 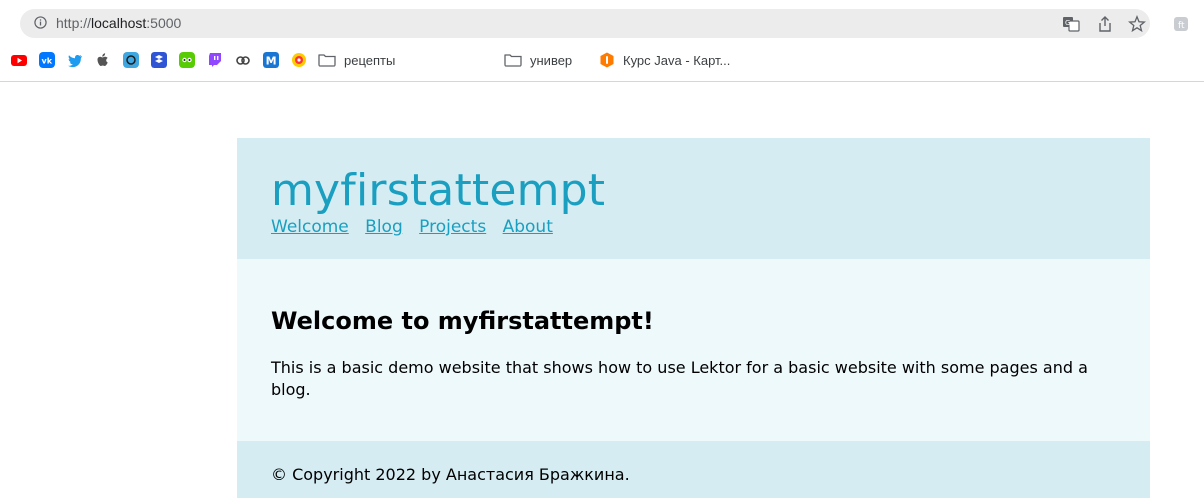 I want to click on address-bar, so click(x=585, y=23).